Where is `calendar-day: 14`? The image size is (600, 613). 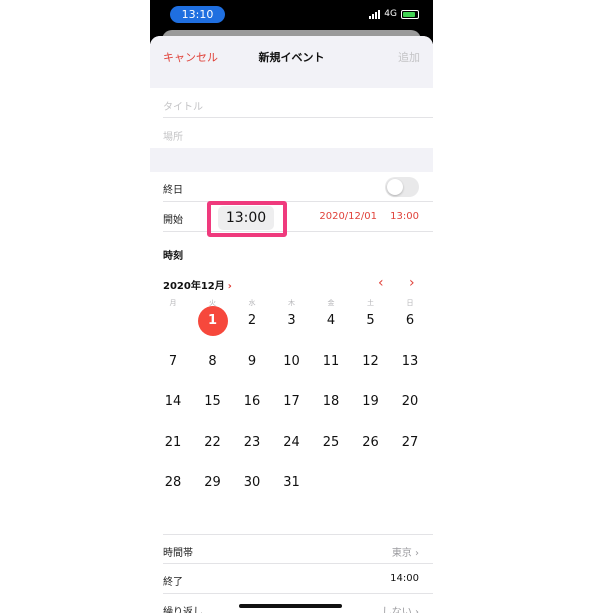 calendar-day: 14 is located at coordinates (173, 402).